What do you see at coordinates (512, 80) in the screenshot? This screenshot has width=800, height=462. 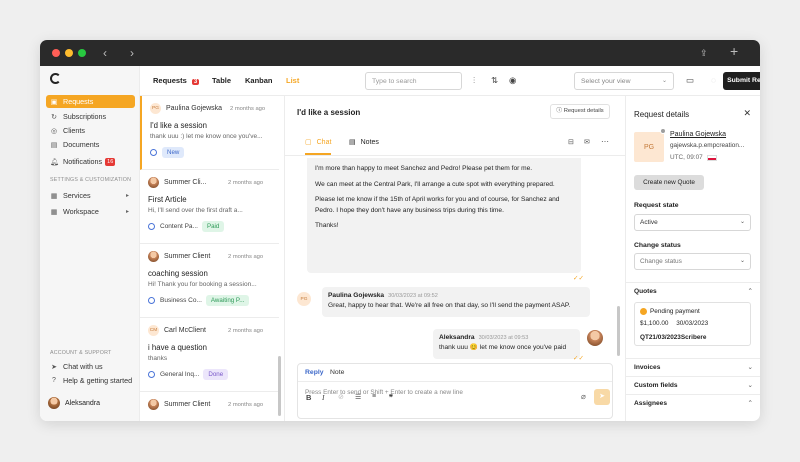 I see `user-circle-icon: ◉` at bounding box center [512, 80].